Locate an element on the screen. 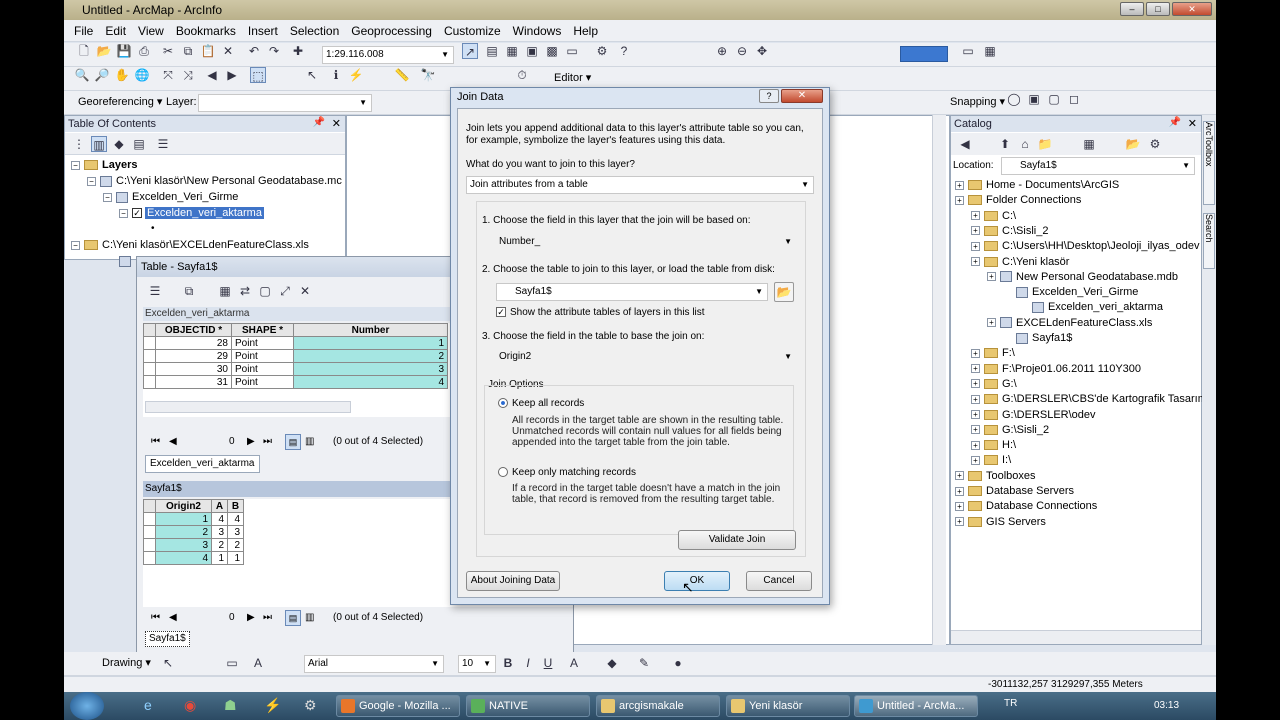 The height and width of the screenshot is (720, 1280). language-indicator: TR is located at coordinates (1010, 703).